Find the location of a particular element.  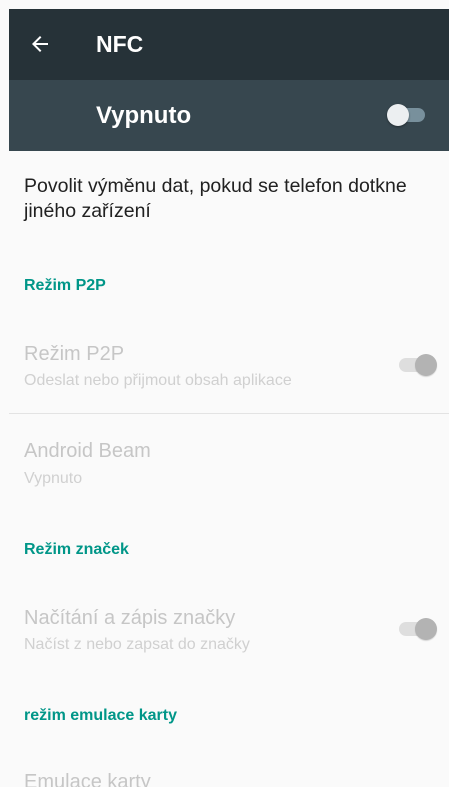

p2p-toggle is located at coordinates (417, 365).